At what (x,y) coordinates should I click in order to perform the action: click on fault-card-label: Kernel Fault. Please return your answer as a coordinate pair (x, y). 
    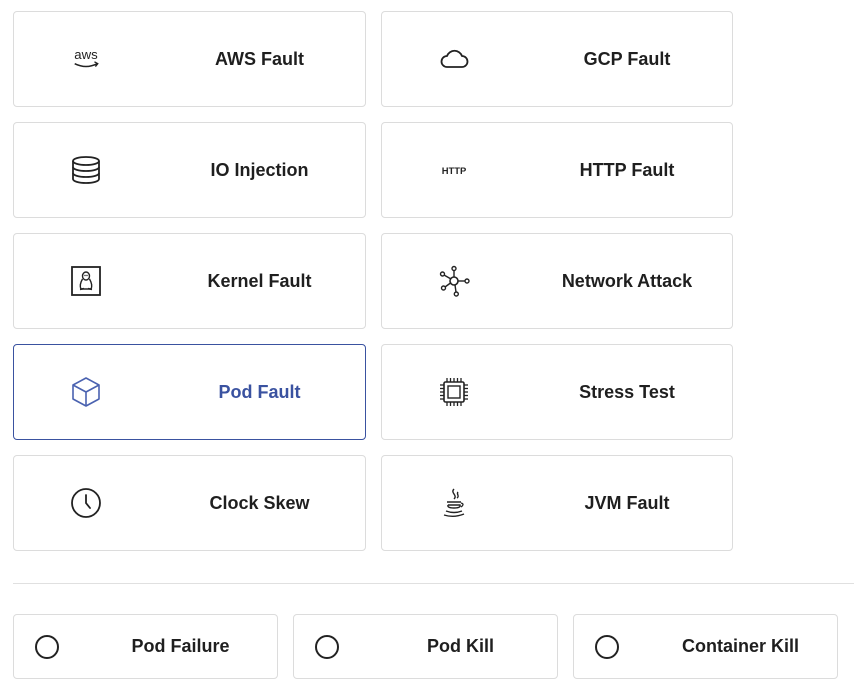
    Looking at the image, I should click on (259, 280).